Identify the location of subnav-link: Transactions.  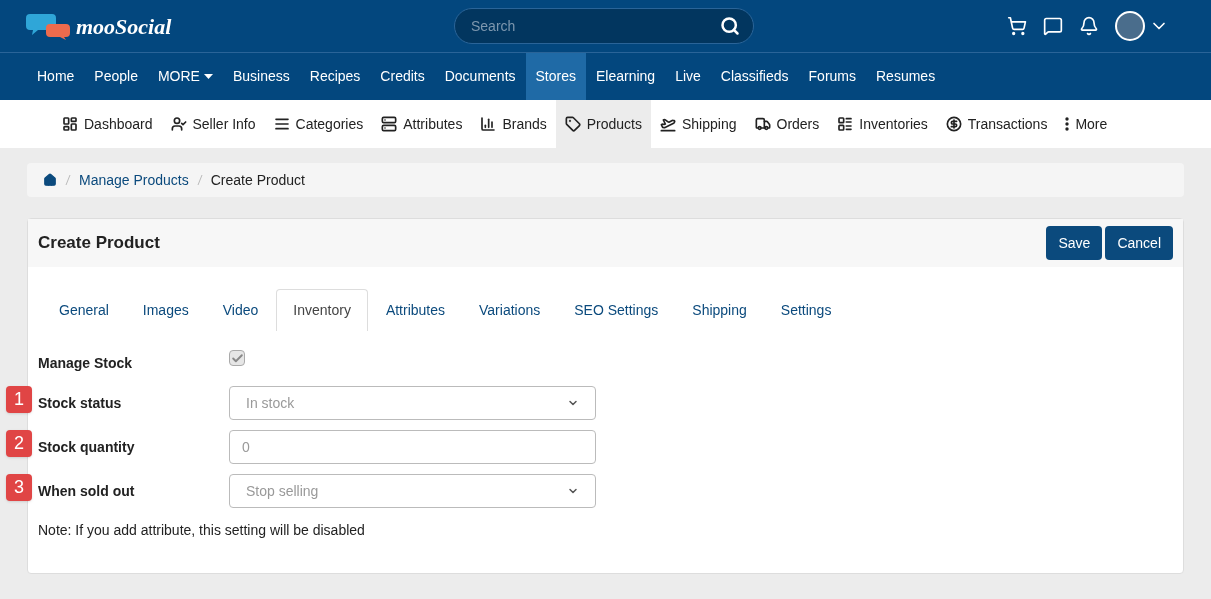
(996, 124).